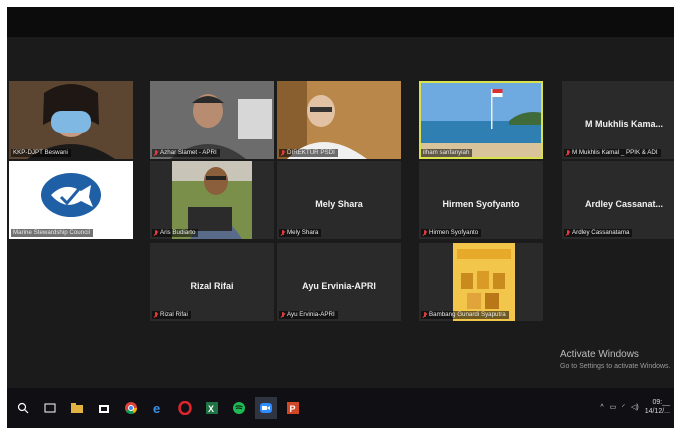  What do you see at coordinates (308, 315) in the screenshot?
I see `participant-name-label: Ayu Ervinia-APRI` at bounding box center [308, 315].